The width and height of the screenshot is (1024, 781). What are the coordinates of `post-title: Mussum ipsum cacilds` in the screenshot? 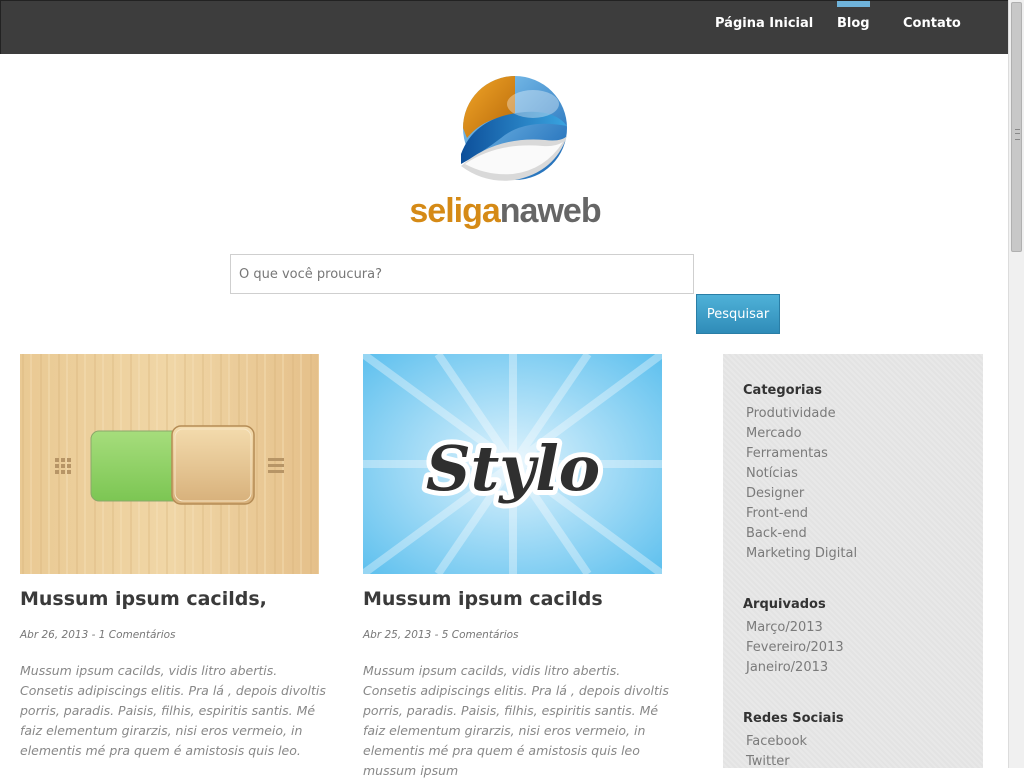 It's located at (523, 599).